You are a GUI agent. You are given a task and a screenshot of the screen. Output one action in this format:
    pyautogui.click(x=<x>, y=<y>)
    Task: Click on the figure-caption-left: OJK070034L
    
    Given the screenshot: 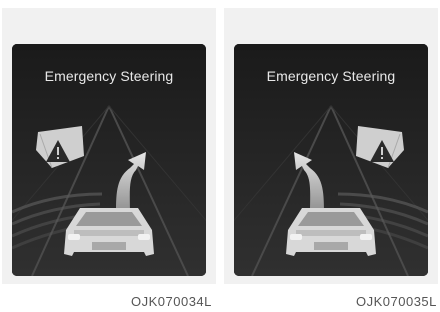 What is the action you would take?
    pyautogui.click(x=171, y=301)
    